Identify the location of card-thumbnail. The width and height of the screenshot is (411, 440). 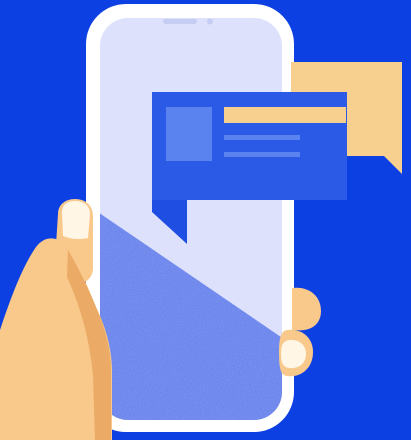
(189, 134).